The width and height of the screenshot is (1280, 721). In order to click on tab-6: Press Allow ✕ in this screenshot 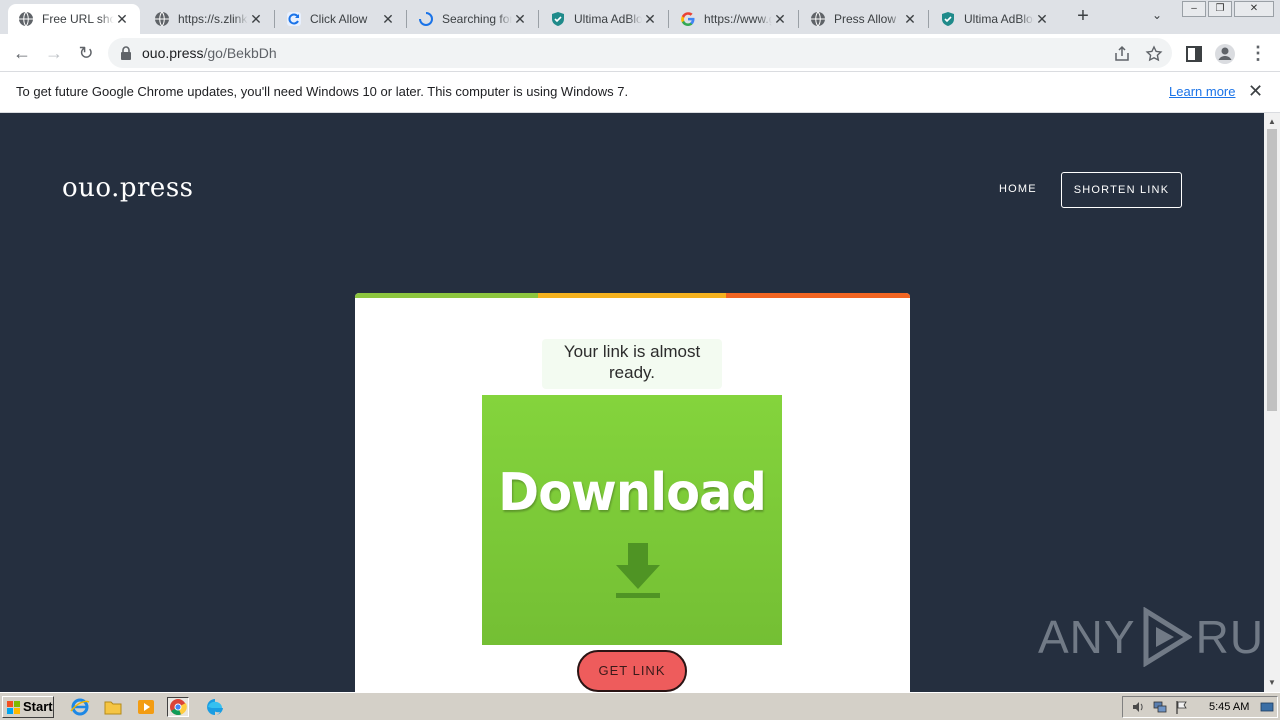, I will do `click(864, 19)`.